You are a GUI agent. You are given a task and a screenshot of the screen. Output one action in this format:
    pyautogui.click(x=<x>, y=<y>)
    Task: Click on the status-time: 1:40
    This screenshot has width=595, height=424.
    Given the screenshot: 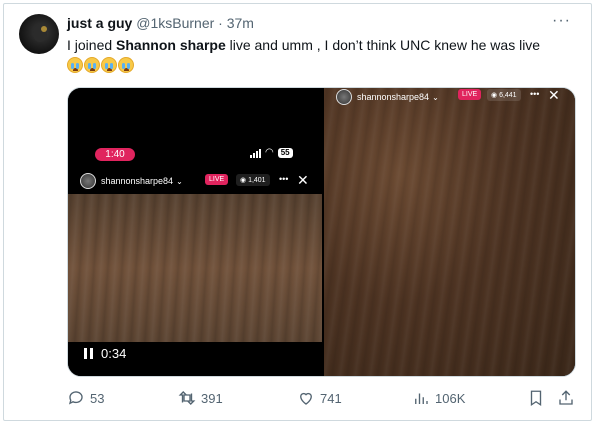 What is the action you would take?
    pyautogui.click(x=115, y=154)
    